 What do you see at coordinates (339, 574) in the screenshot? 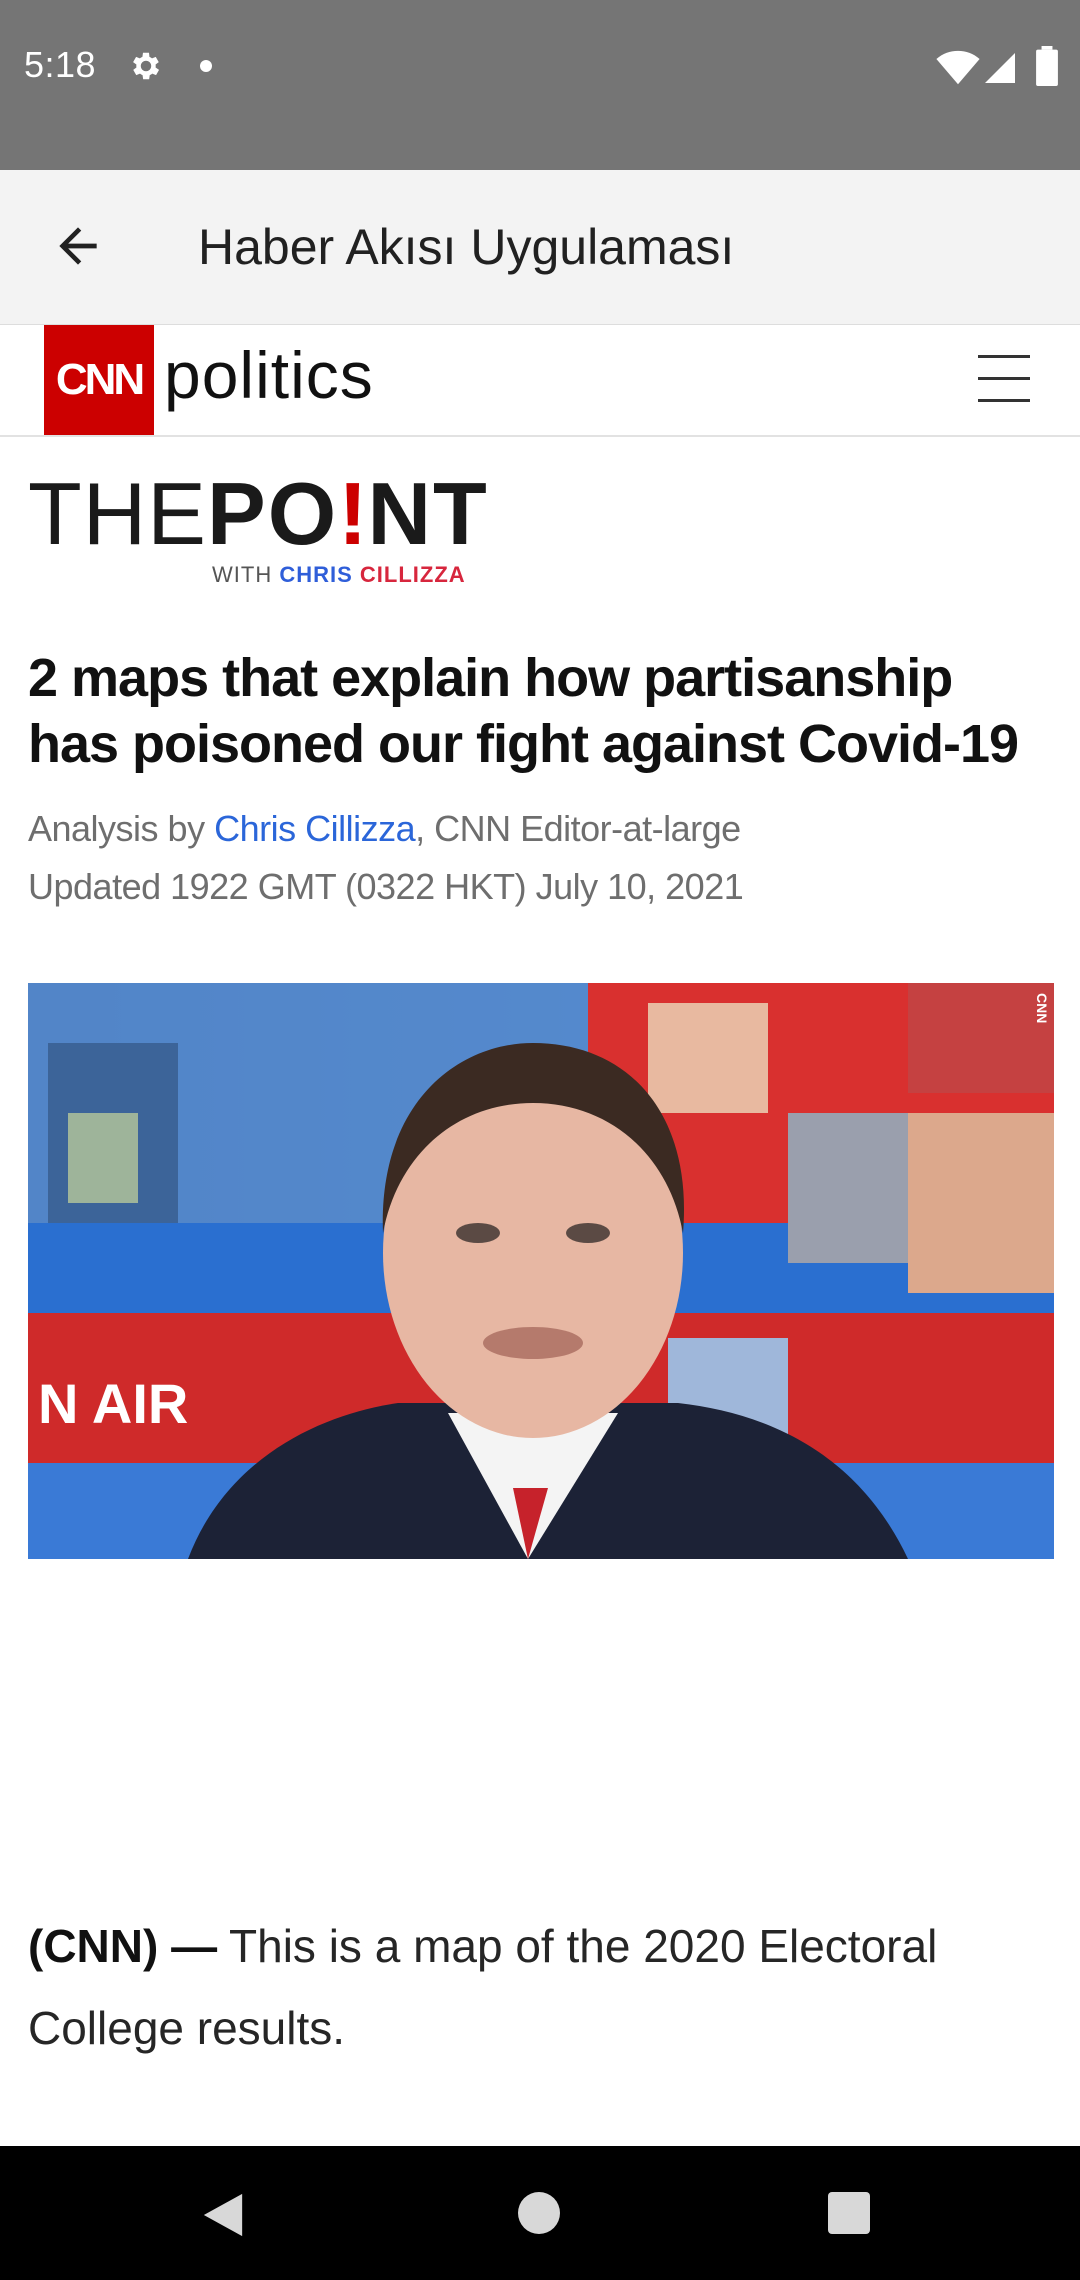
I see `the-point-subtitle: WITH CHRIS CILLIZZA` at bounding box center [339, 574].